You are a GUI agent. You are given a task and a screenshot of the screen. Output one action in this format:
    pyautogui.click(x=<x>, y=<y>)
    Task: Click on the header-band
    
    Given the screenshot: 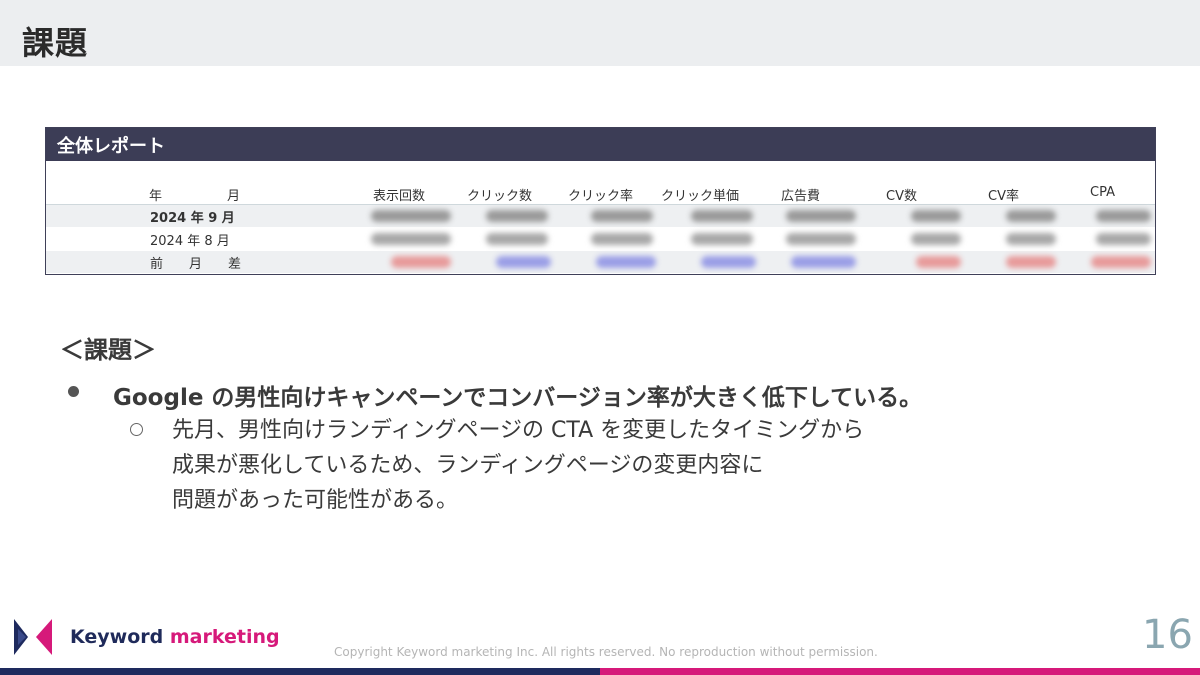 What is the action you would take?
    pyautogui.click(x=600, y=33)
    